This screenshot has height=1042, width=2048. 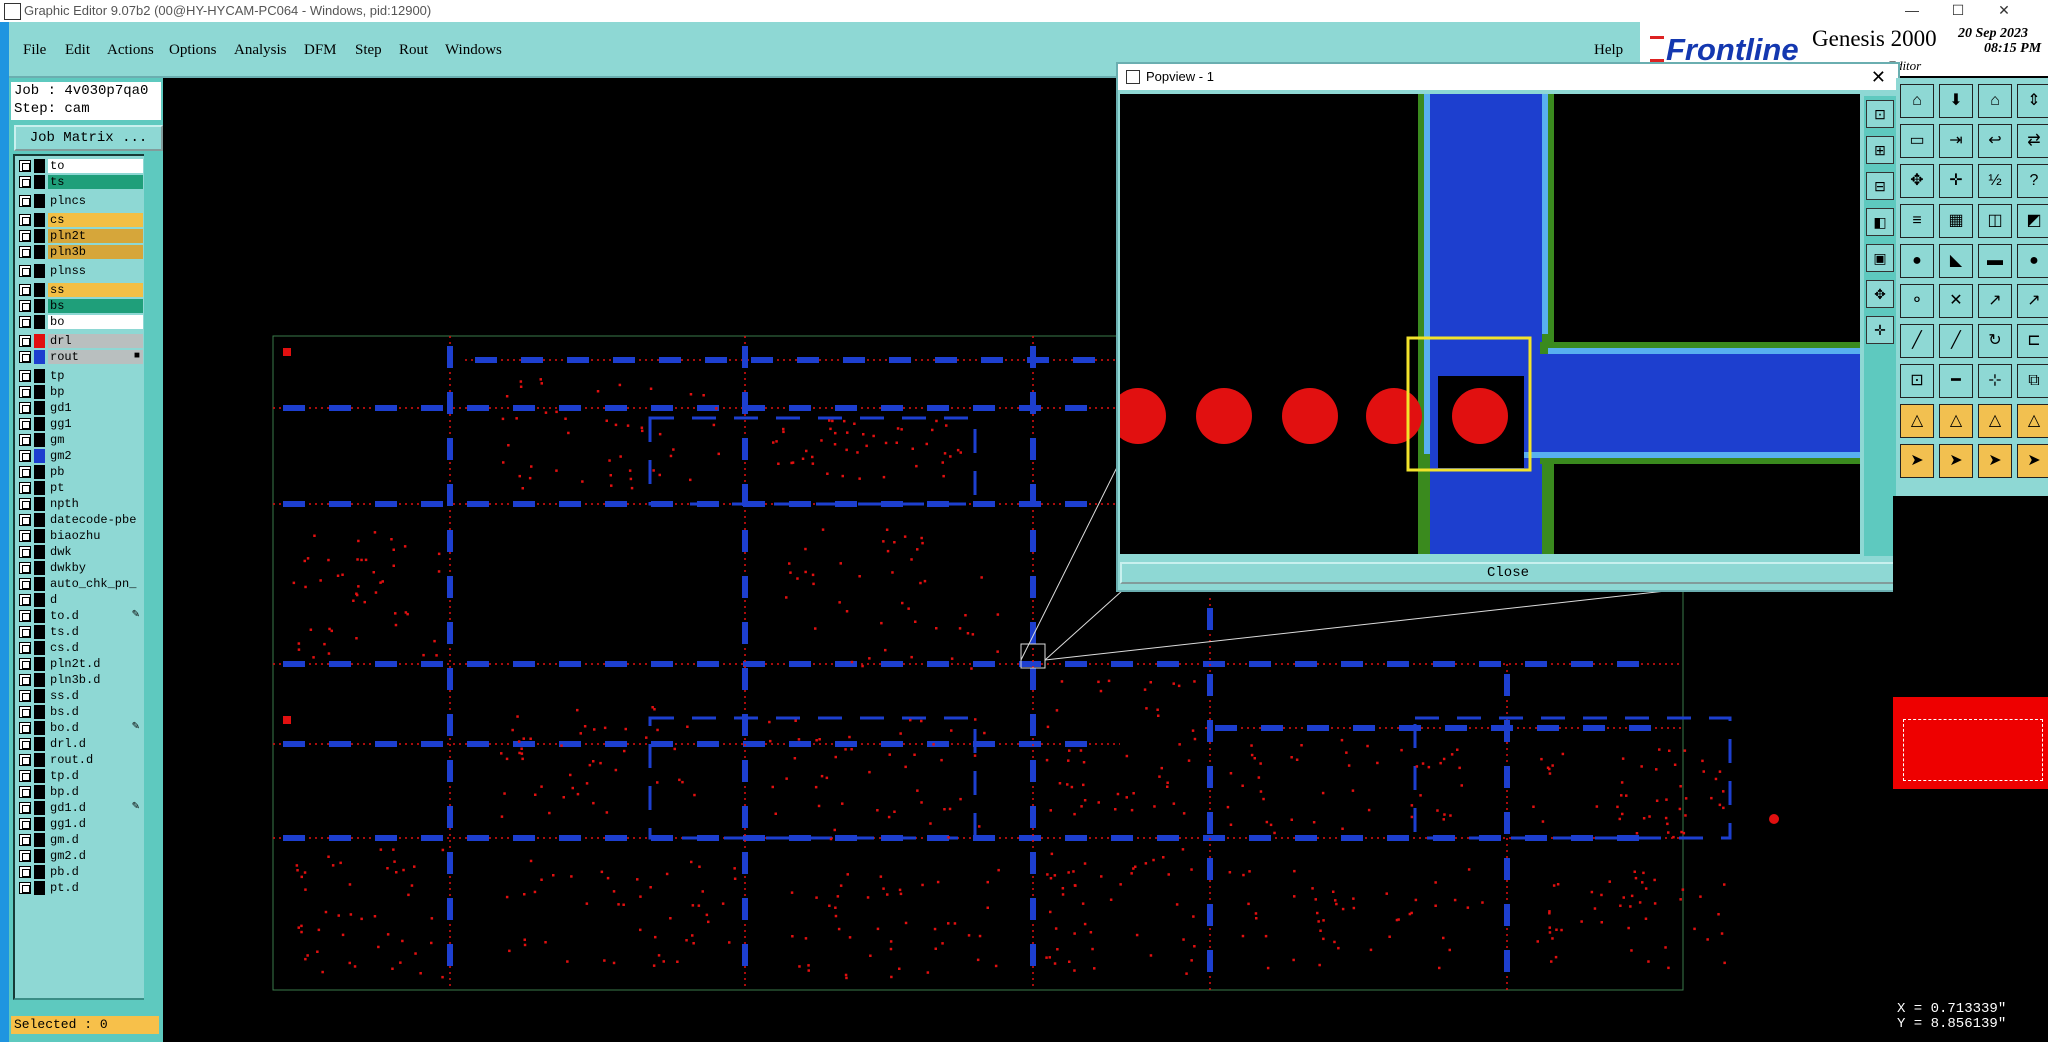 What do you see at coordinates (95, 424) in the screenshot?
I see `layer-name: gg1` at bounding box center [95, 424].